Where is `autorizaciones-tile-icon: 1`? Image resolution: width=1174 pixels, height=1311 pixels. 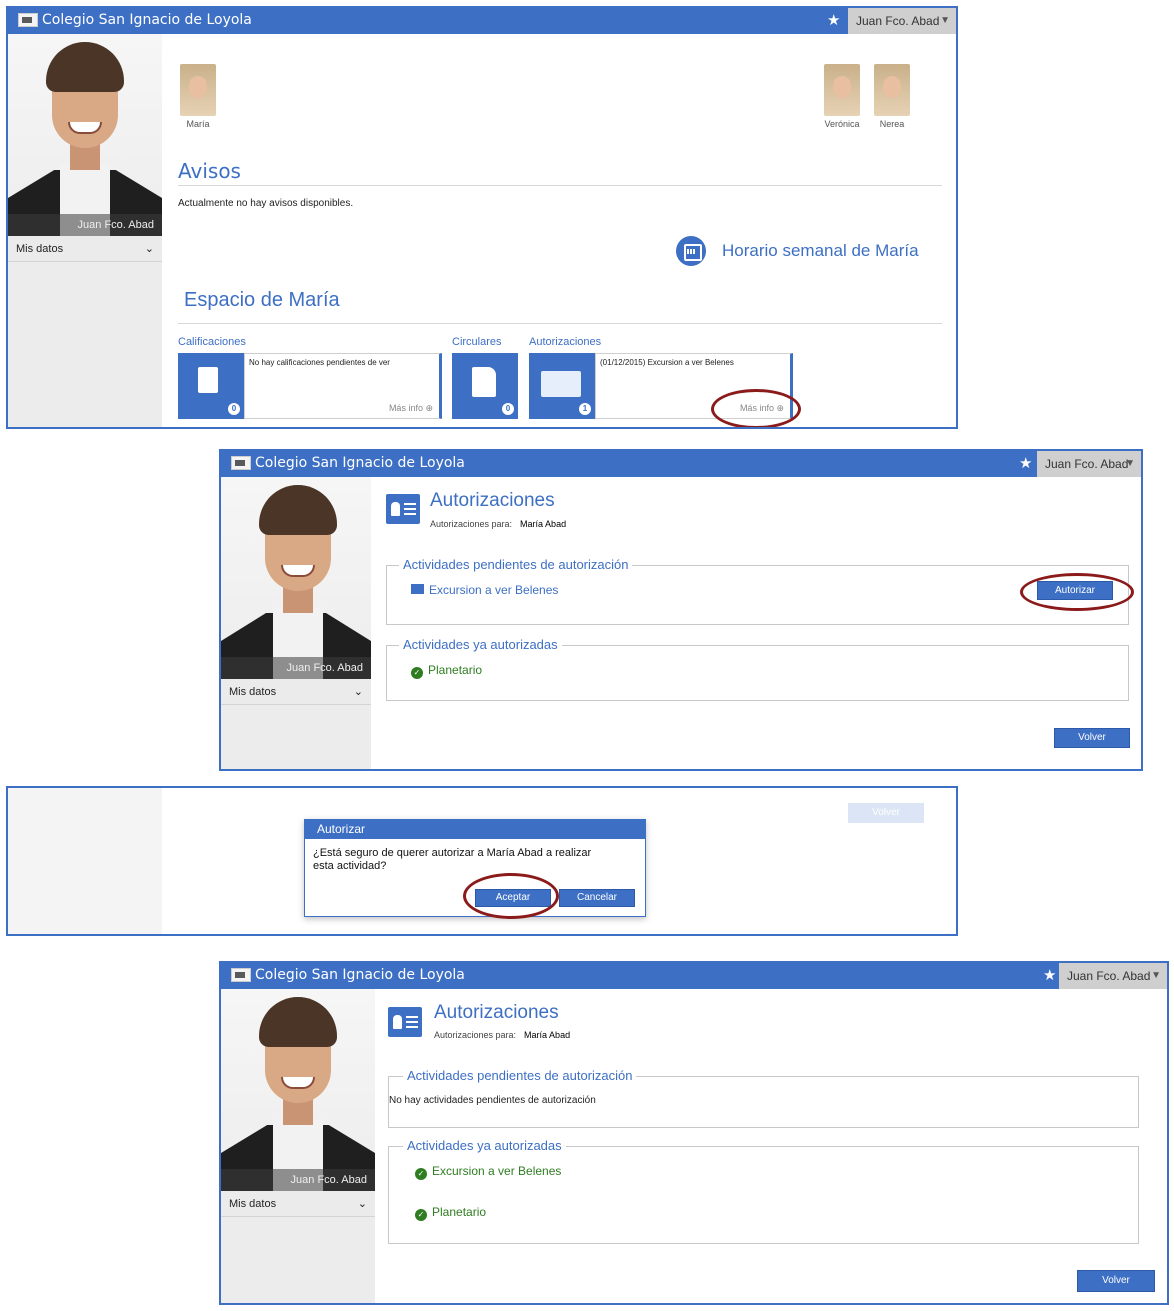 autorizaciones-tile-icon: 1 is located at coordinates (562, 386).